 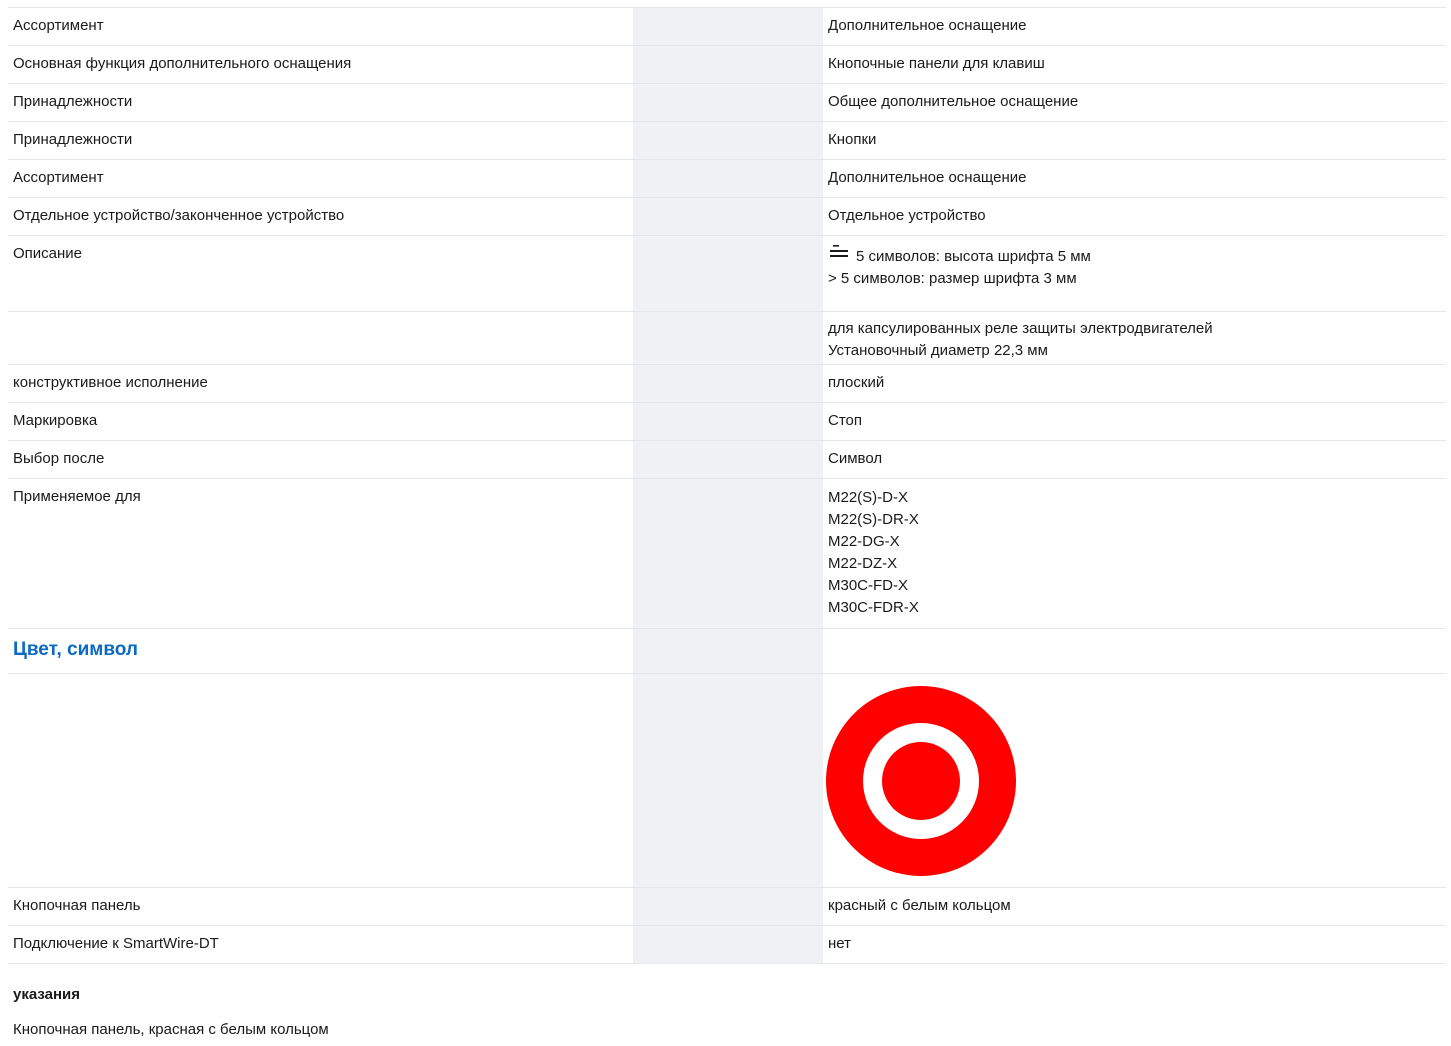 I want to click on compatible-device: M22-DZ-X, so click(x=863, y=563).